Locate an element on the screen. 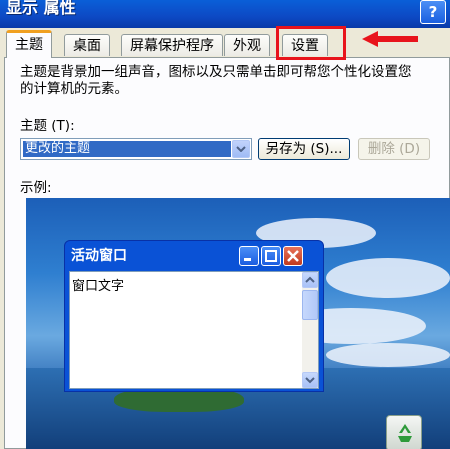  window-title: 显示 属性 is located at coordinates (41, 8).